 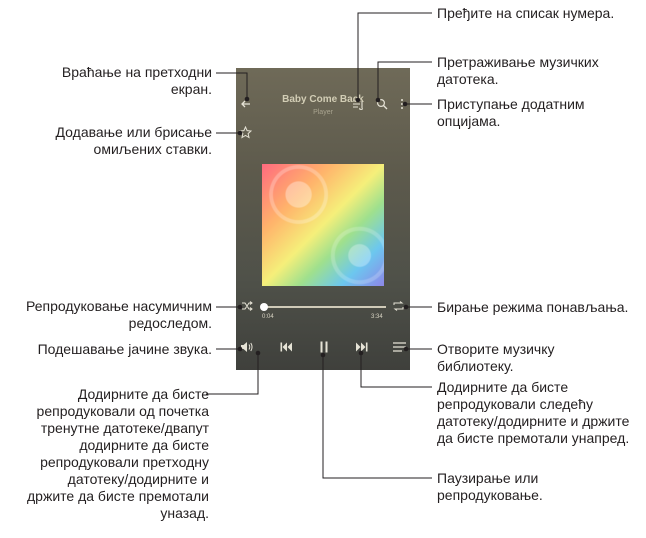 I want to click on callout-pause: Паузирање или репродуковање., so click(x=490, y=486).